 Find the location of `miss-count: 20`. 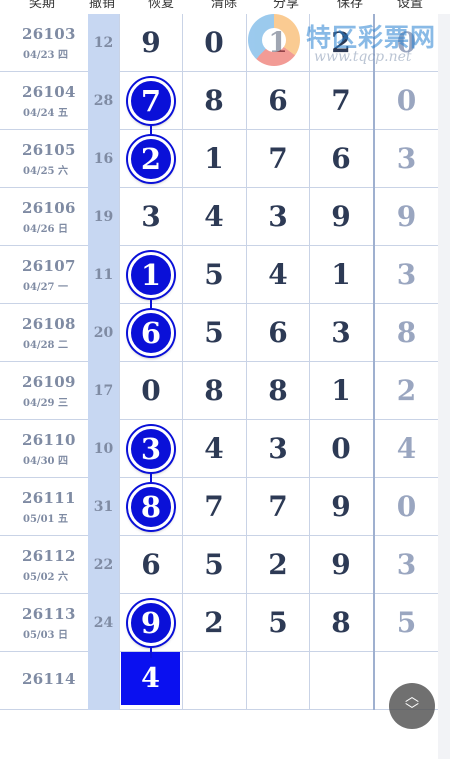

miss-count: 20 is located at coordinates (103, 333).